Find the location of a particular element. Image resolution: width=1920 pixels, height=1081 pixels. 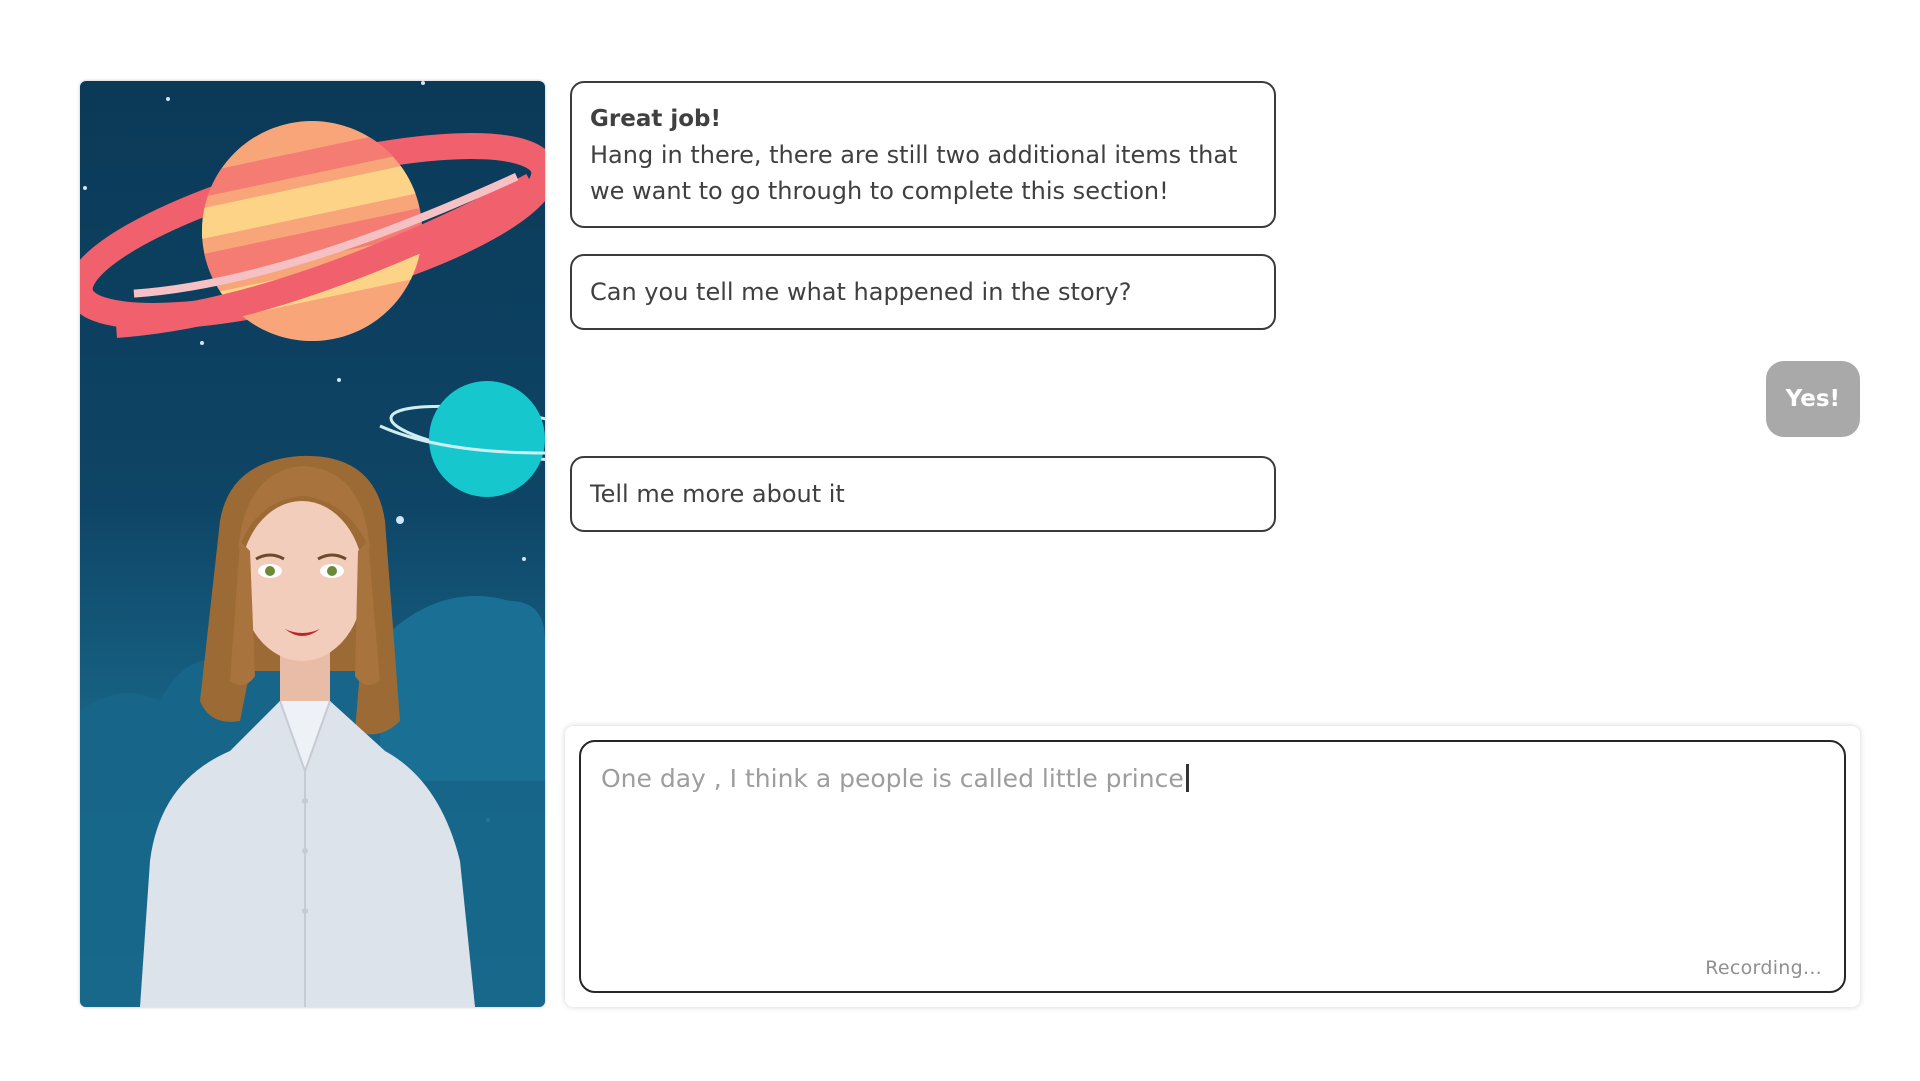

bot-message-text: Tell me more about it is located at coordinates (717, 494).